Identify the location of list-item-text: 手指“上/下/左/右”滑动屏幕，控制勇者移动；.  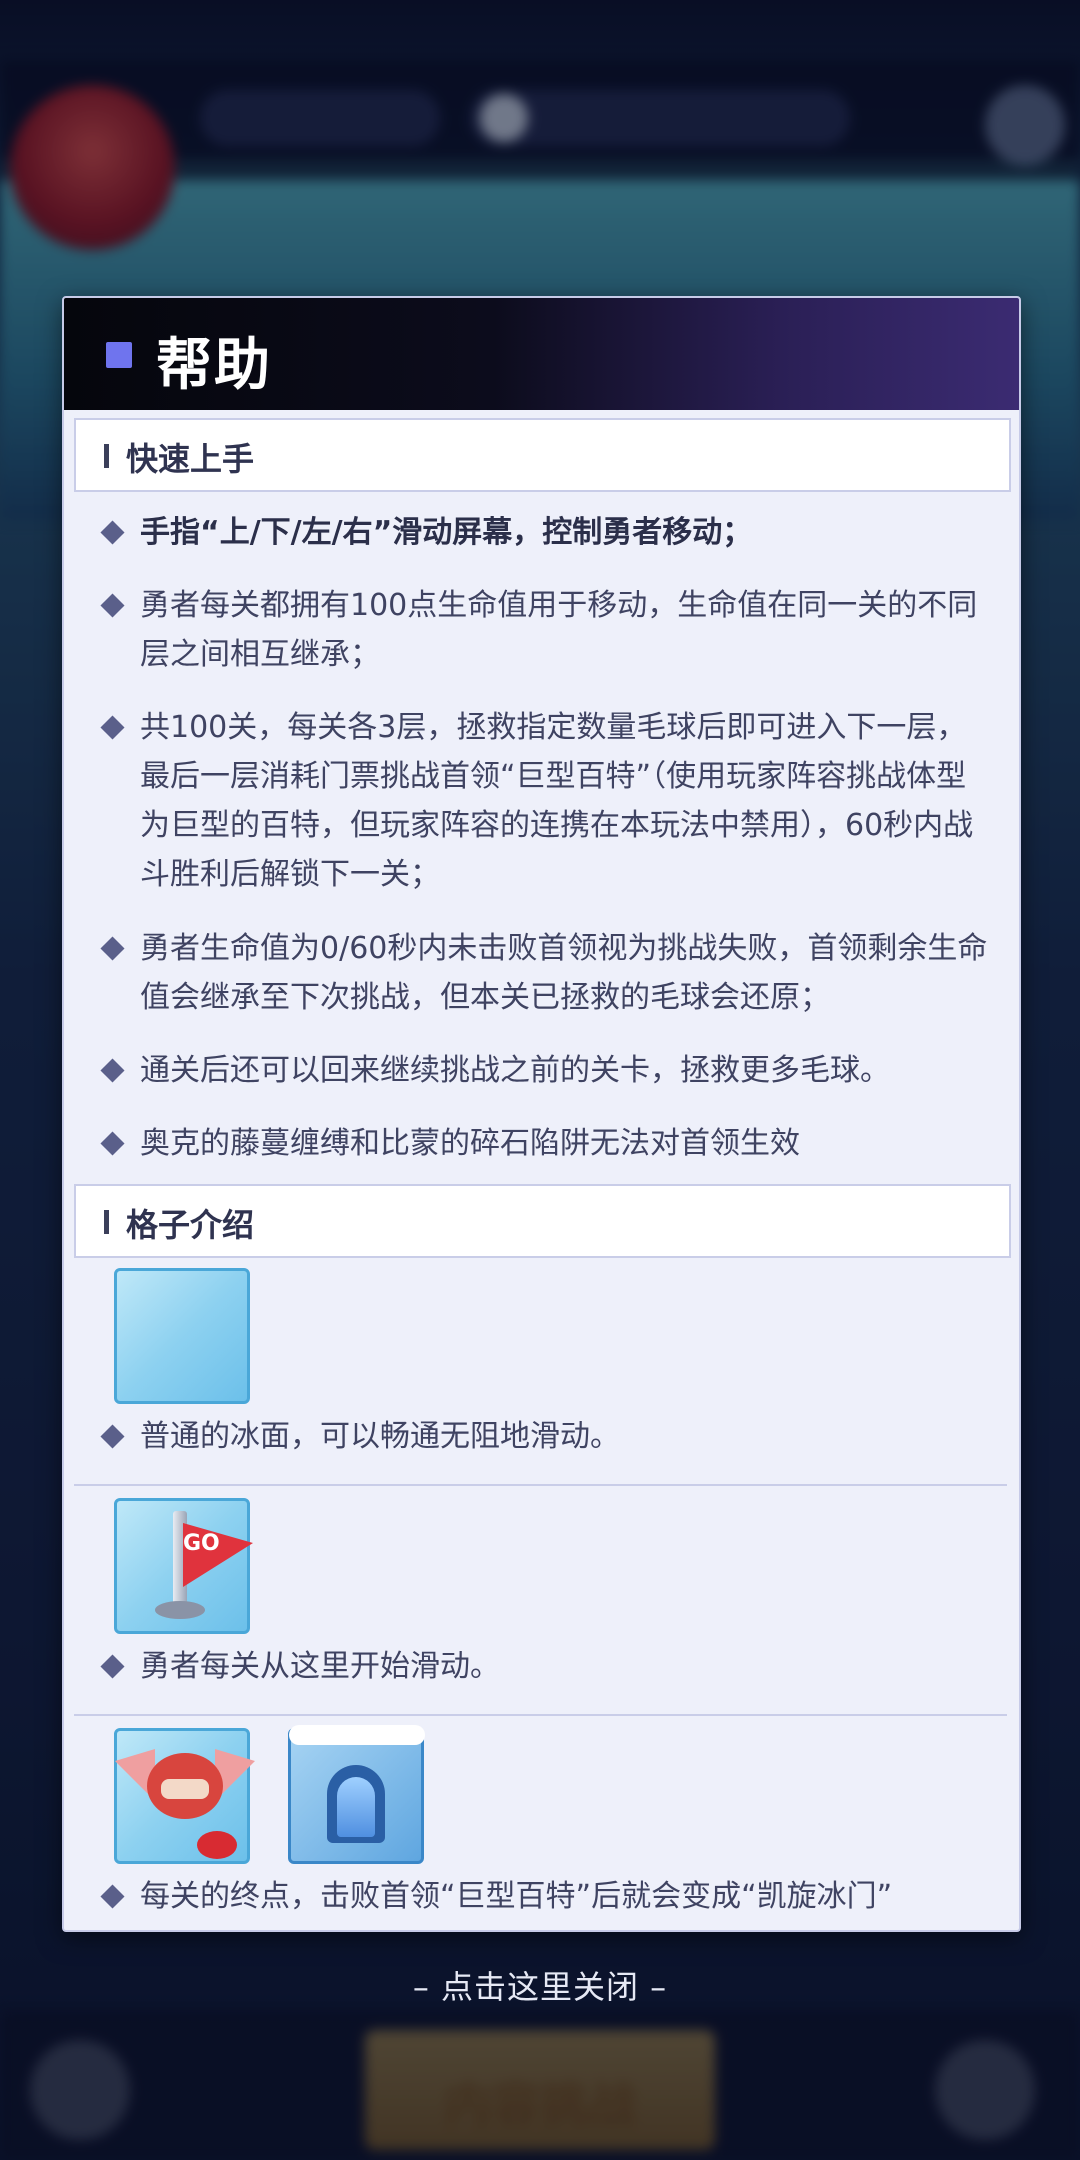
(446, 532).